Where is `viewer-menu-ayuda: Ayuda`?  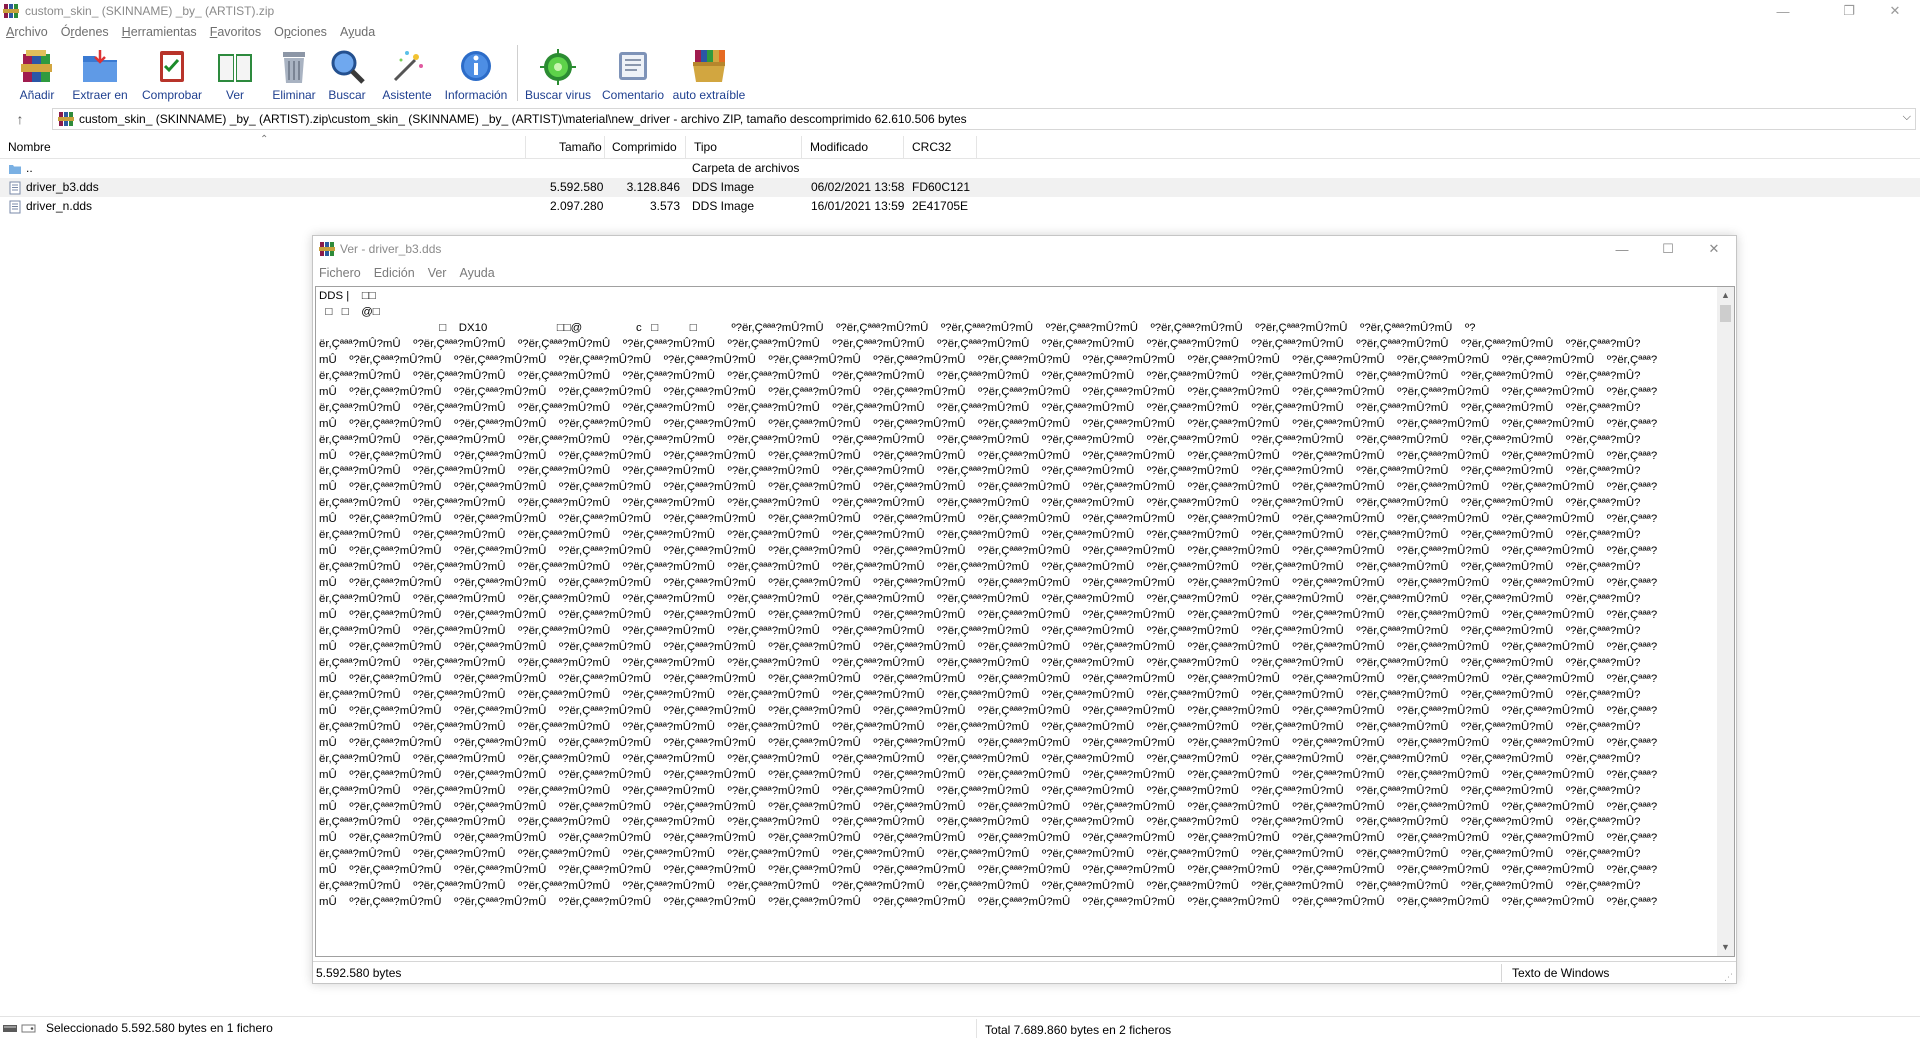 viewer-menu-ayuda: Ayuda is located at coordinates (476, 273).